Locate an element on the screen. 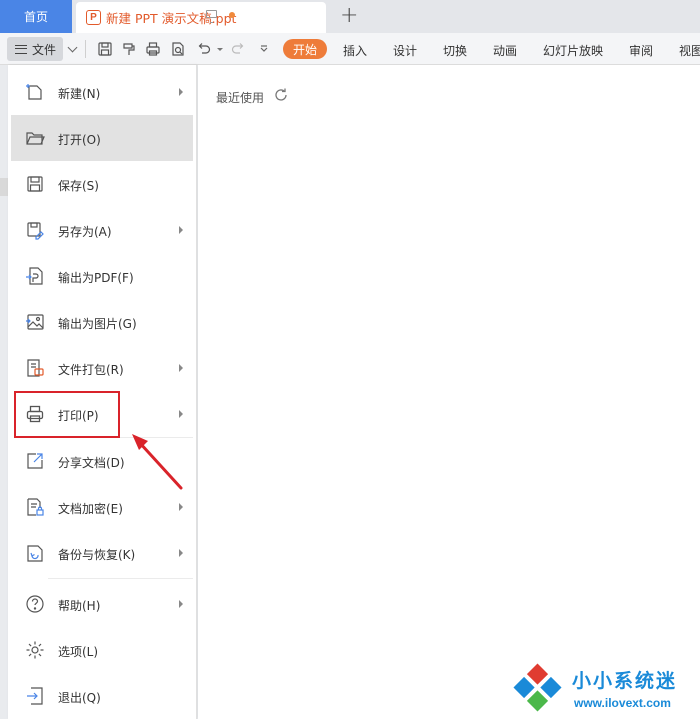  menu-item-label: 文档加密(E) is located at coordinates (90, 509).